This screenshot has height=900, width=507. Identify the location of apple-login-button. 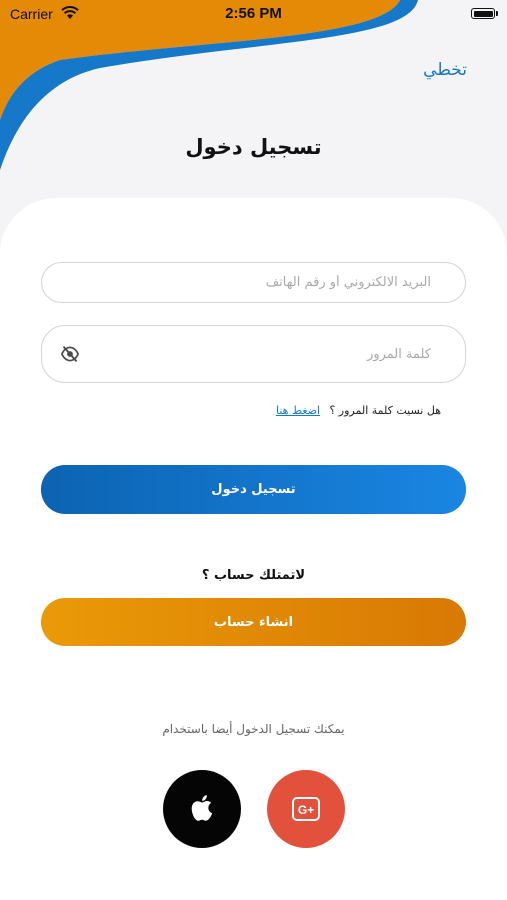
(202, 809).